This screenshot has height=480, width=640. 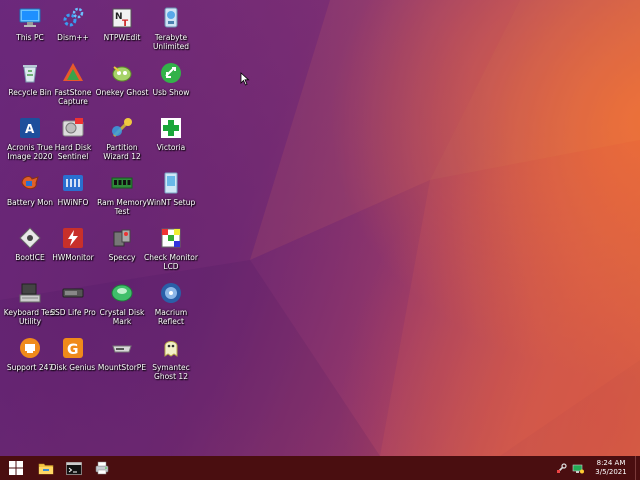 What do you see at coordinates (171, 42) in the screenshot?
I see `desktop-icon-label: Terabyte Unlimited` at bounding box center [171, 42].